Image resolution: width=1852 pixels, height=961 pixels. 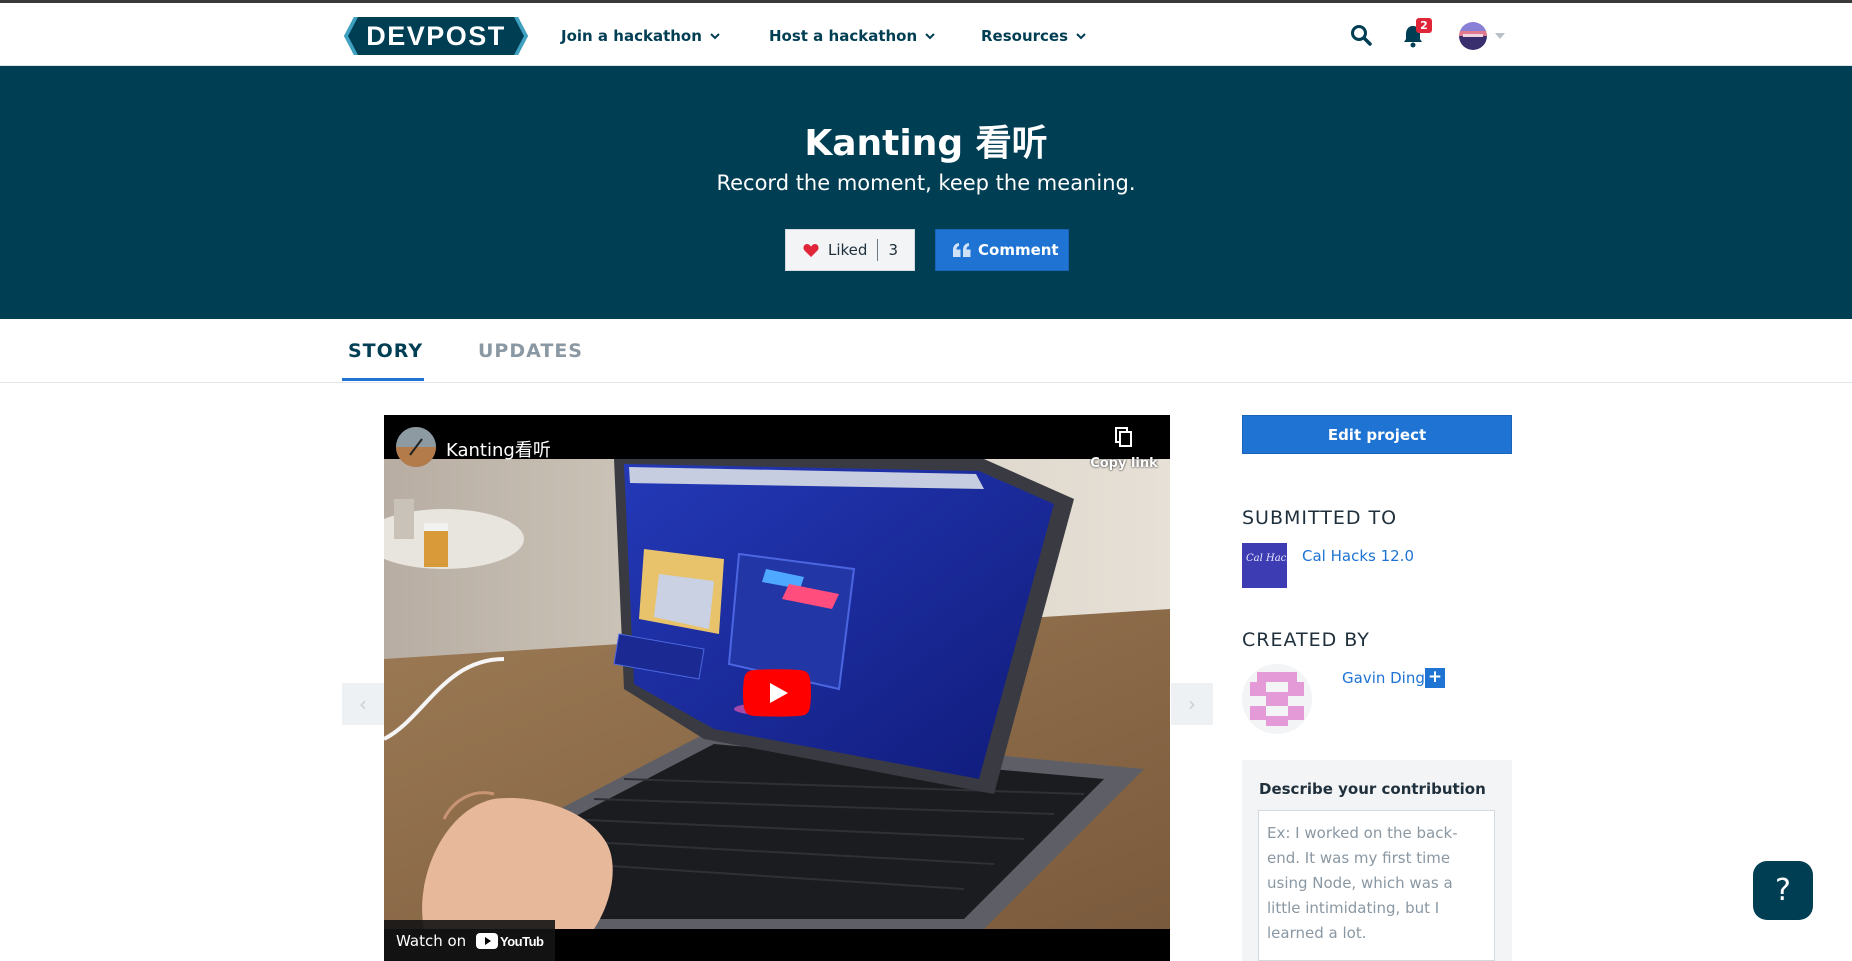 I want to click on add-teammate-button: +, so click(x=1435, y=678).